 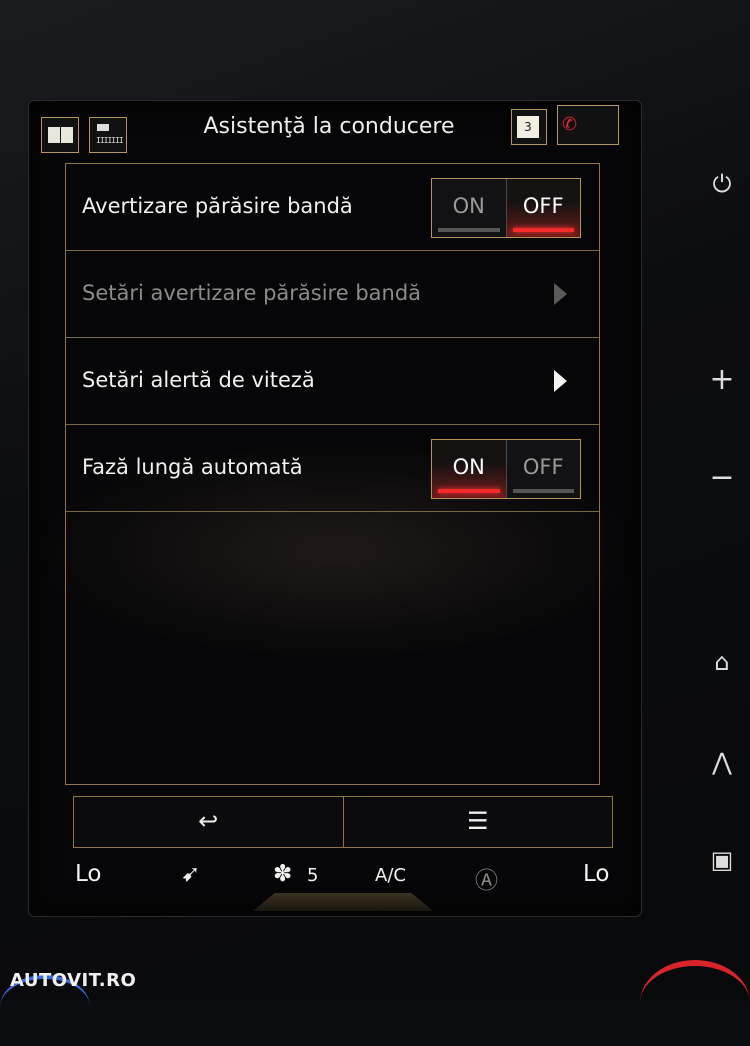 I want to click on notification-count: 3, so click(x=528, y=127).